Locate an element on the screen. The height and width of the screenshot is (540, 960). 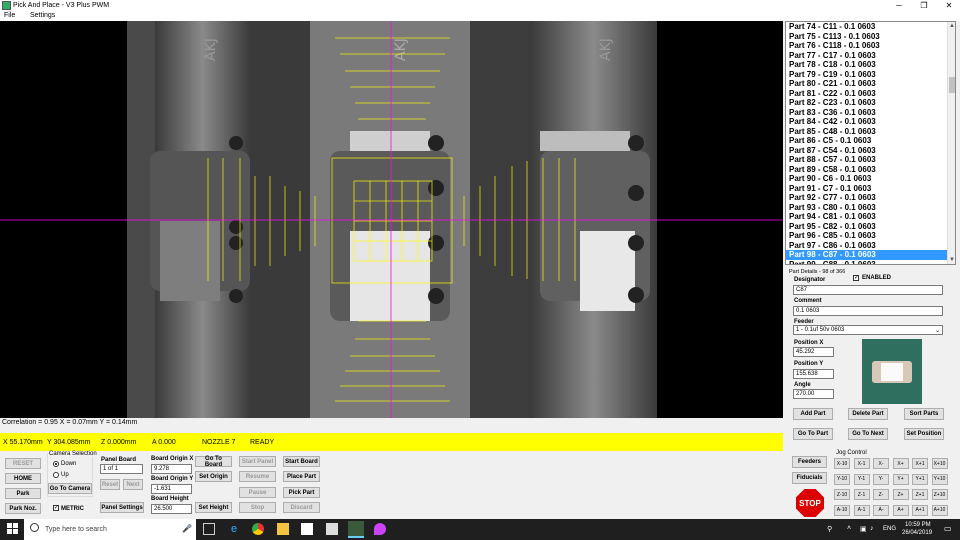
chevron-up-icon: ˄ is located at coordinates (849, 528).